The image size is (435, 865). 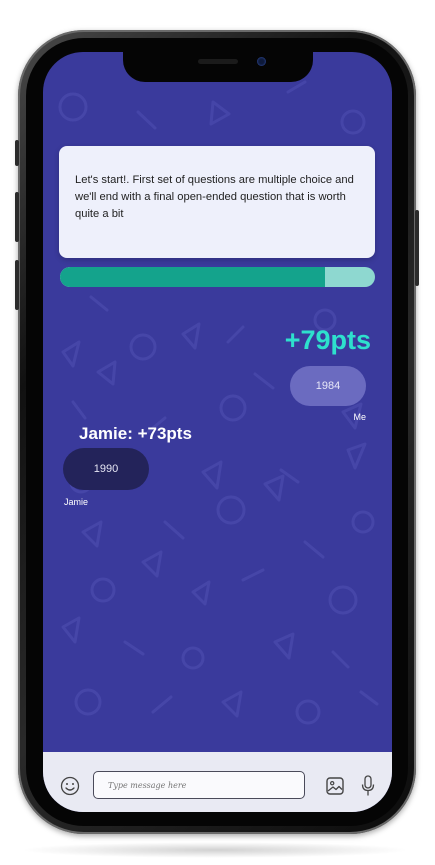 What do you see at coordinates (328, 386) in the screenshot?
I see `my-answer-bubble: 1984` at bounding box center [328, 386].